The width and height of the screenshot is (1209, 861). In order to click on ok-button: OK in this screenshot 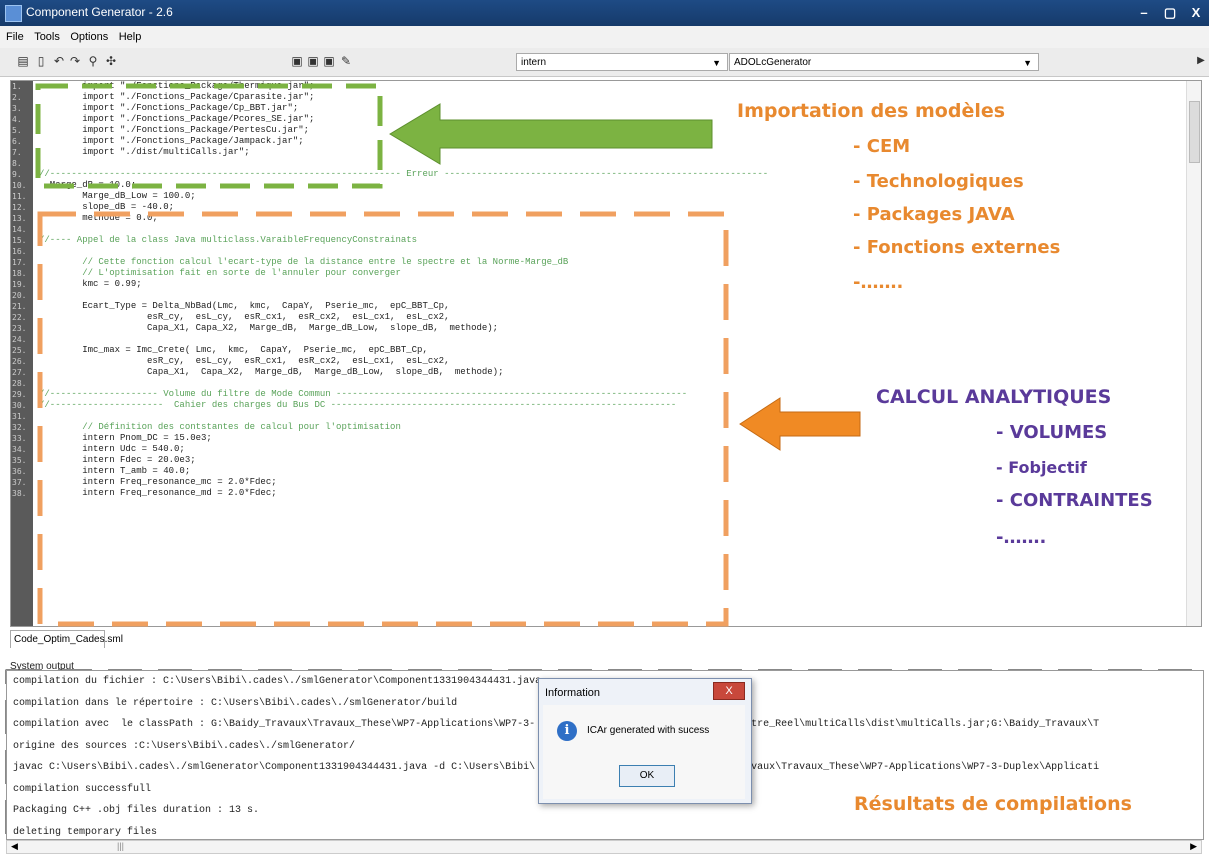, I will do `click(647, 776)`.